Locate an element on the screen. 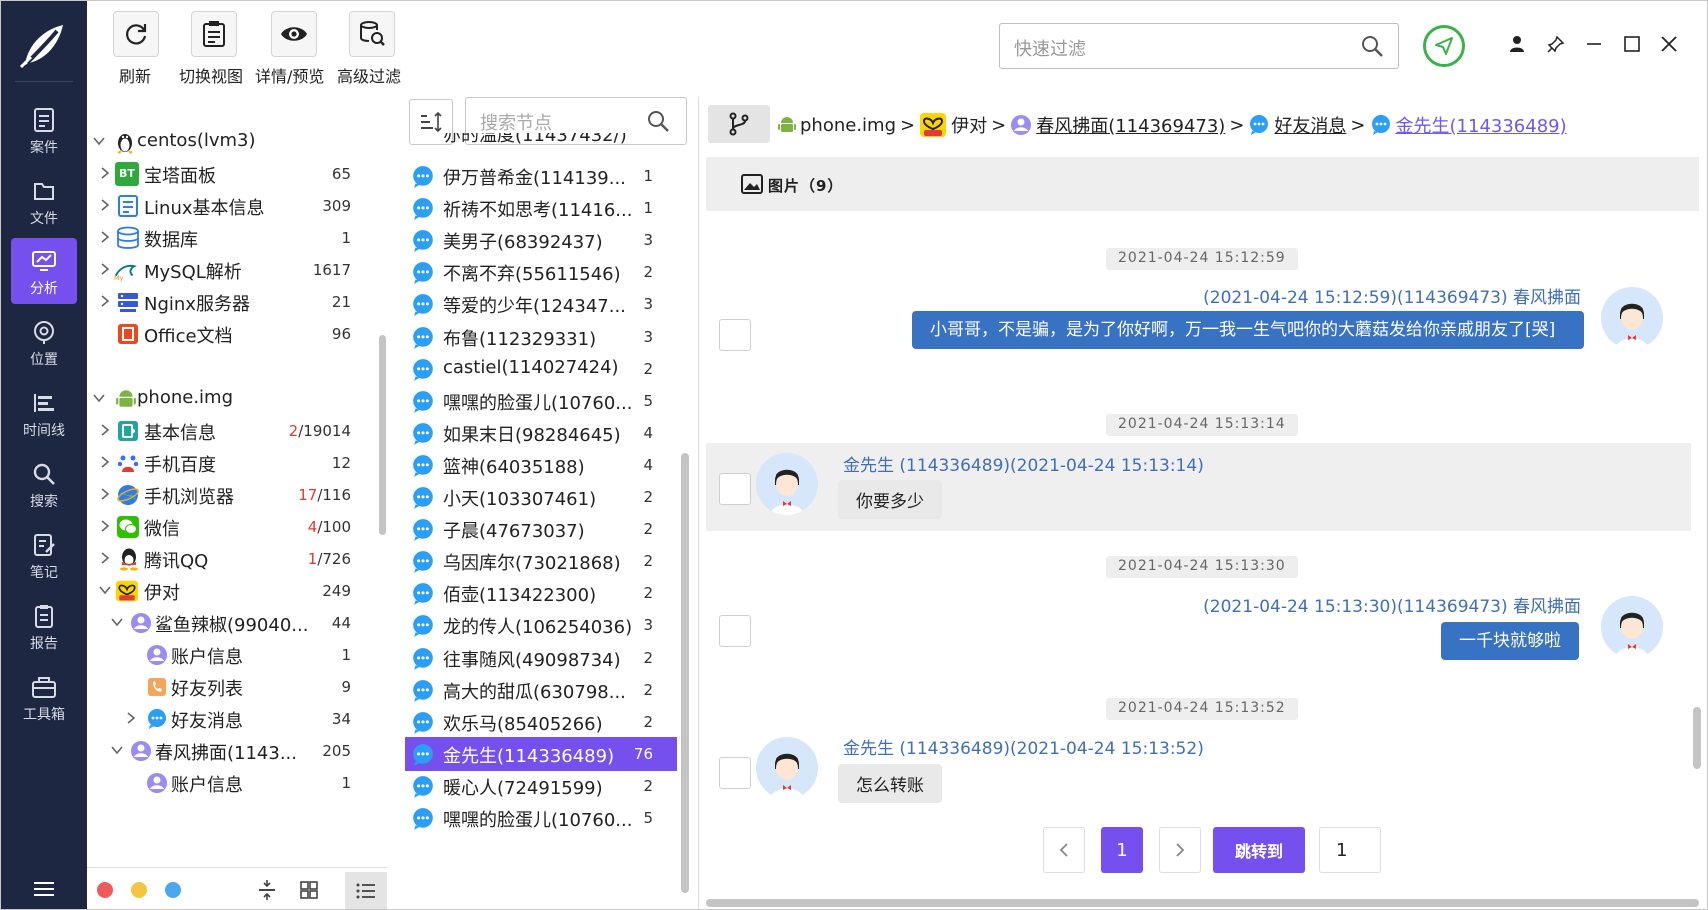 This screenshot has width=1708, height=910. tree-node: 腾讯QQ 1/726 is located at coordinates (237, 559).